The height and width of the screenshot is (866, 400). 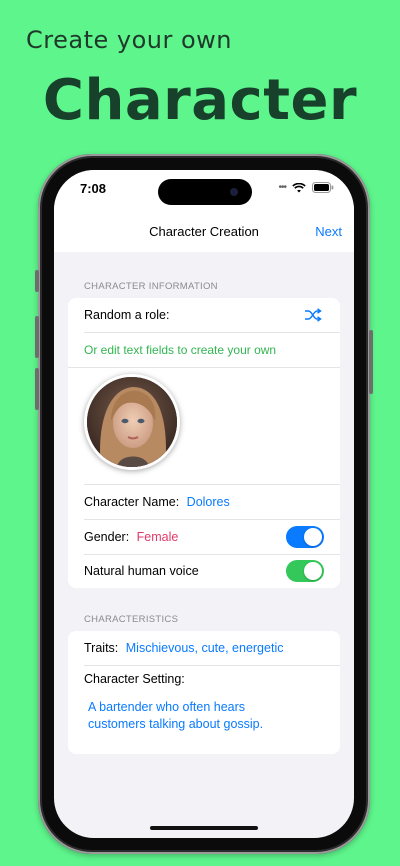 I want to click on status-icons: •••, so click(x=306, y=187).